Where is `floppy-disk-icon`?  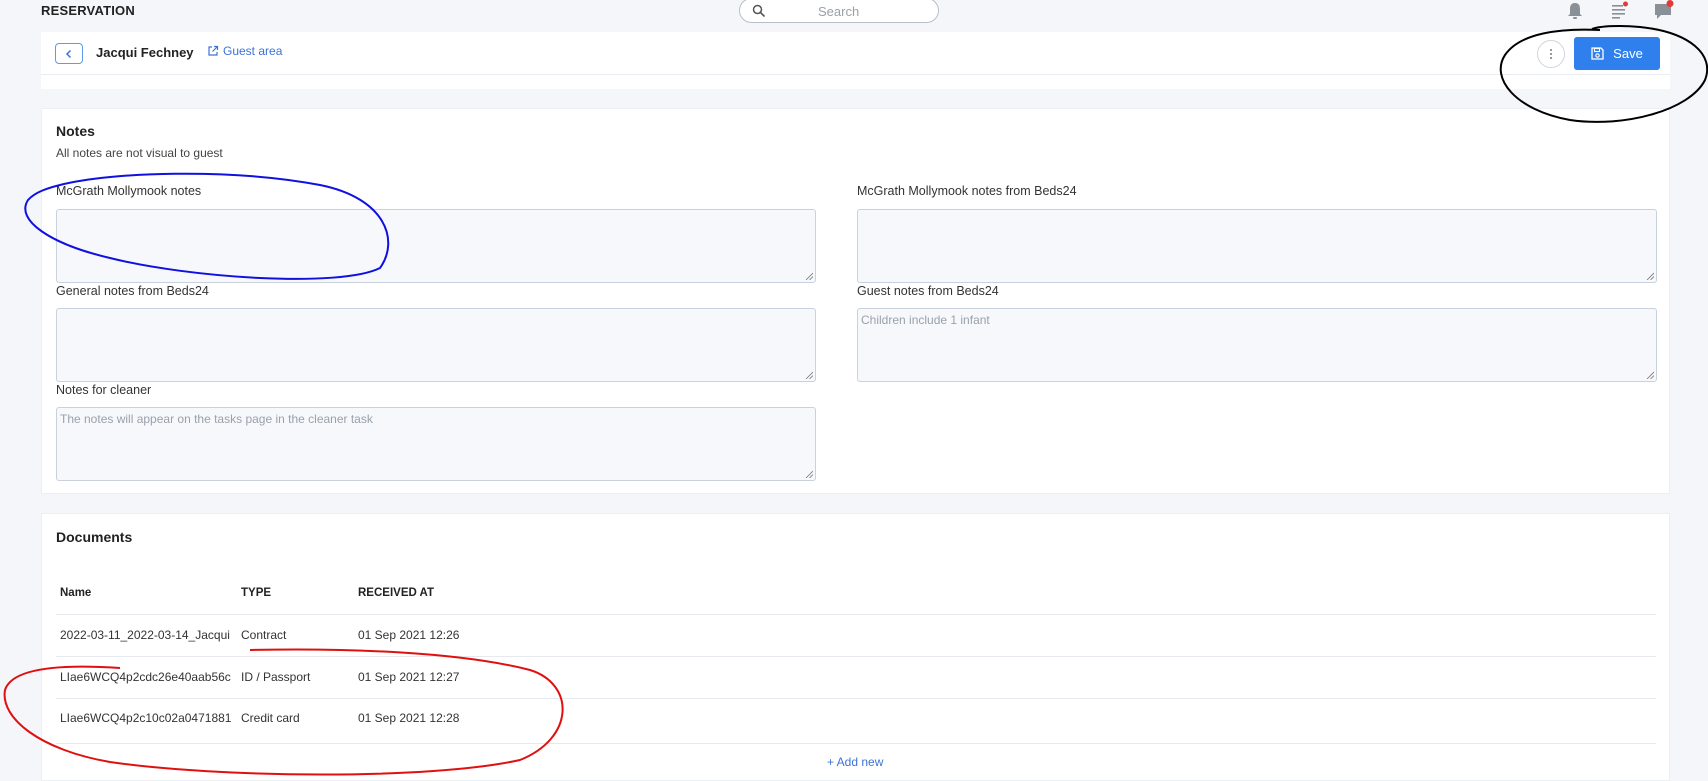
floppy-disk-icon is located at coordinates (1597, 53).